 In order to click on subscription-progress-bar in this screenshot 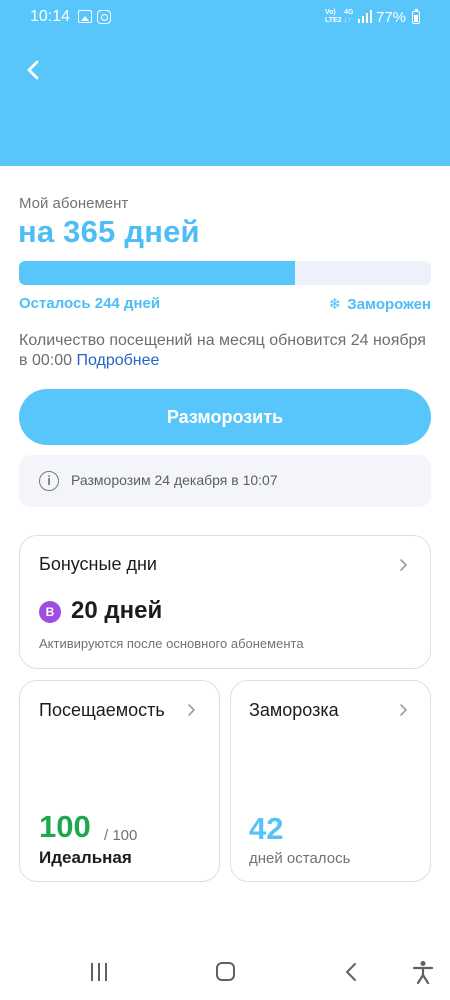, I will do `click(225, 273)`.